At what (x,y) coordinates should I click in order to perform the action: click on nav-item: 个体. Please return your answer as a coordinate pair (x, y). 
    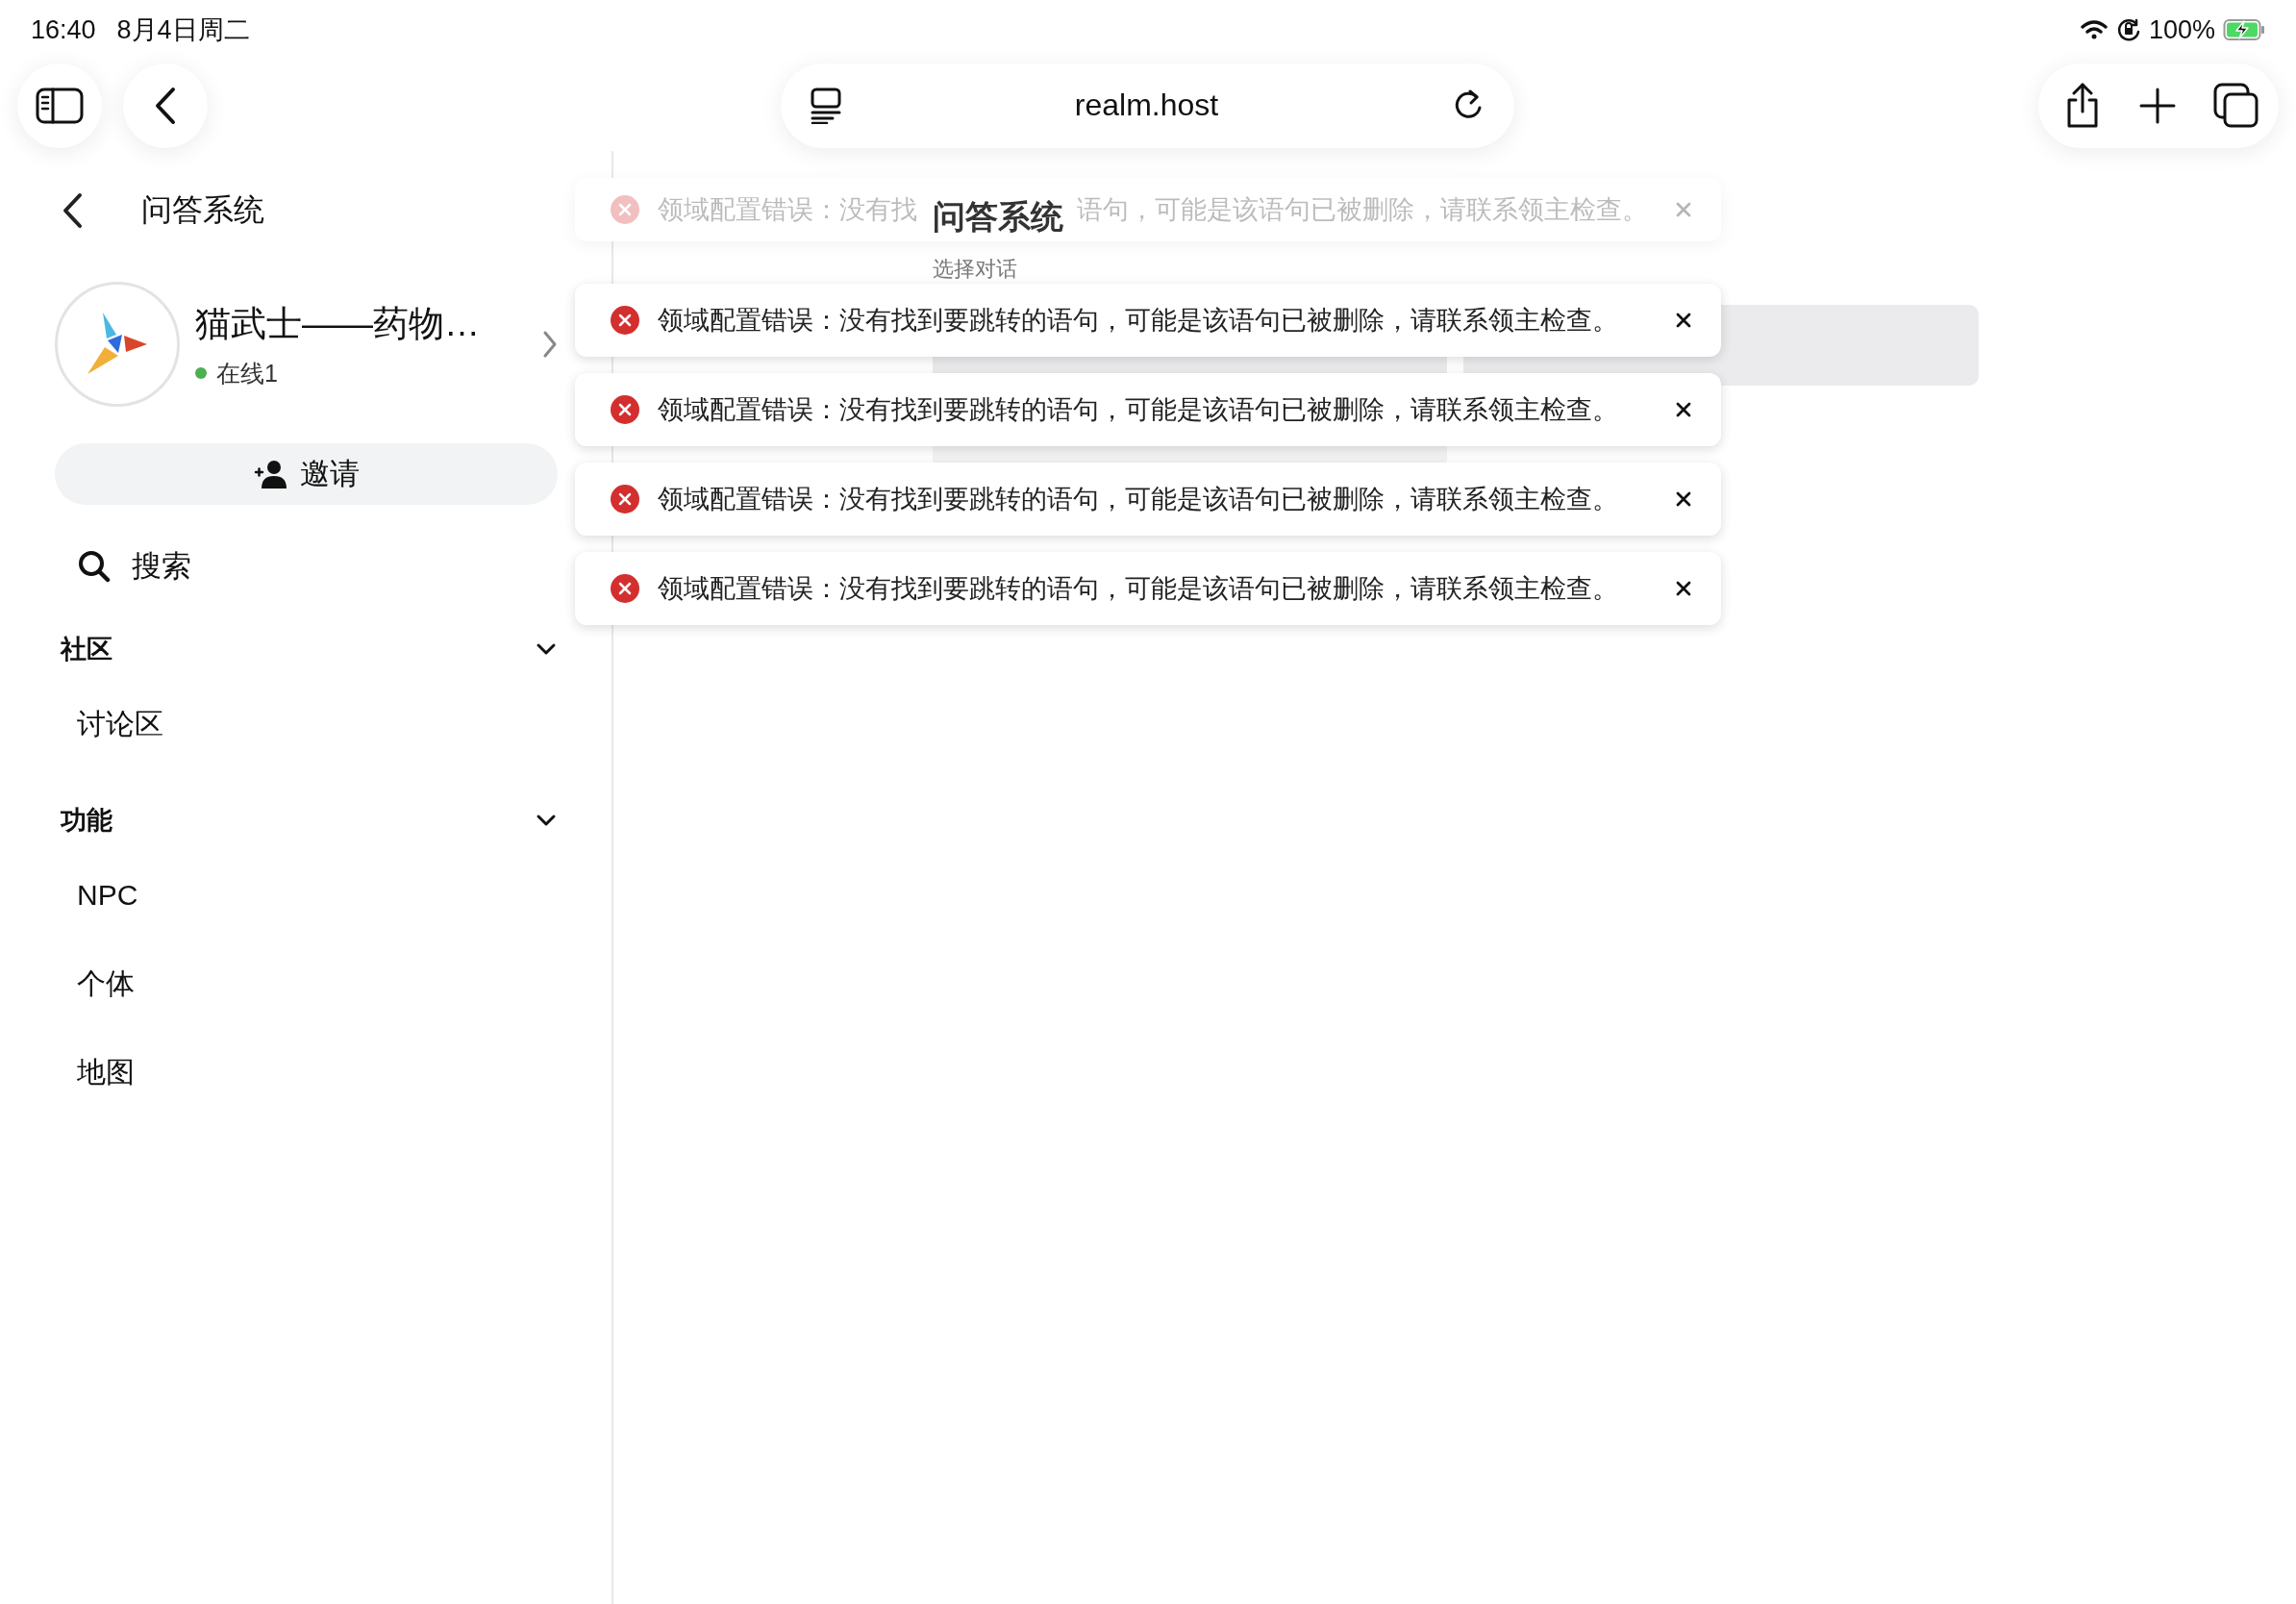
    Looking at the image, I should click on (306, 984).